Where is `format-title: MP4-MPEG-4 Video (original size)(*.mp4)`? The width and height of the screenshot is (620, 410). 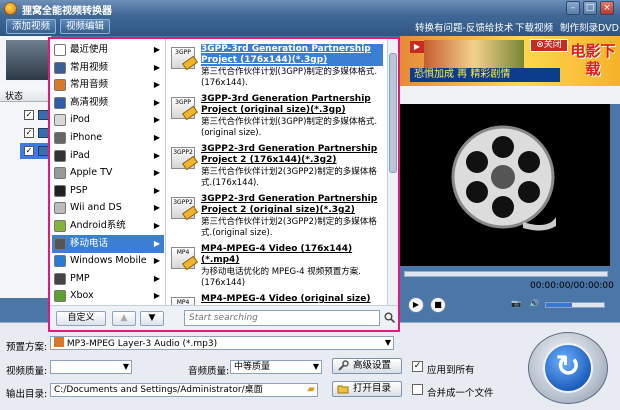
format-title: MP4-MPEG-4 Video (original size)(*.mp4) is located at coordinates (286, 299).